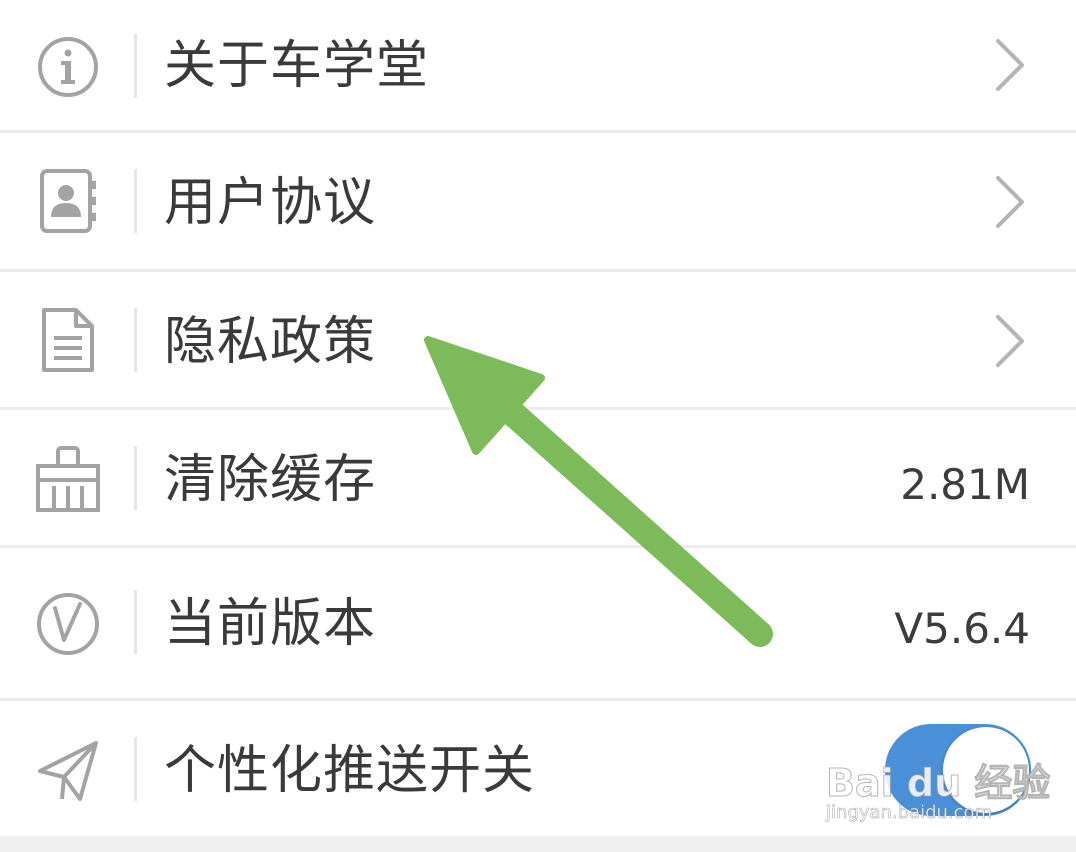 This screenshot has width=1076, height=852. What do you see at coordinates (350, 771) in the screenshot?
I see `settings-item-label: 个性化推送开关` at bounding box center [350, 771].